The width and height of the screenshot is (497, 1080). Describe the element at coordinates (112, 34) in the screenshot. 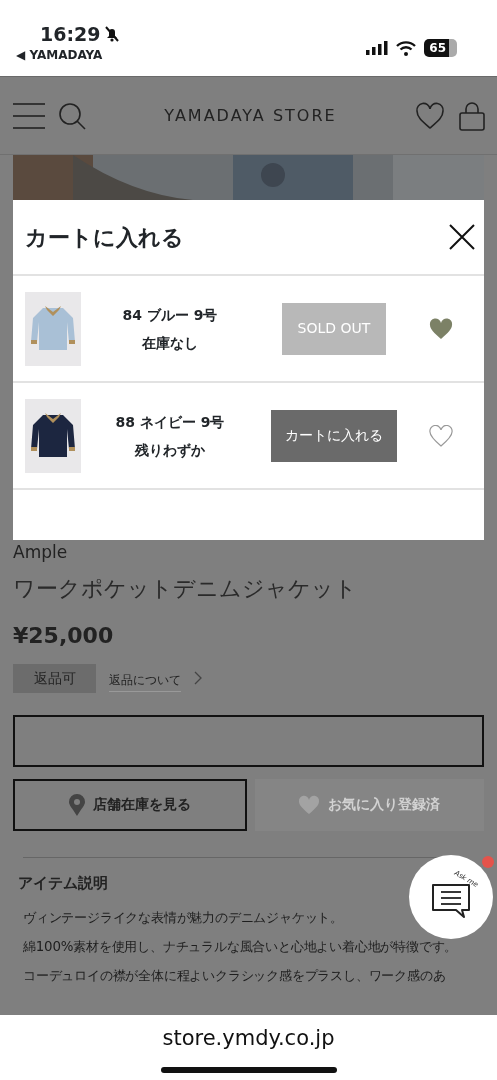

I see `muted-bell-icon` at that location.